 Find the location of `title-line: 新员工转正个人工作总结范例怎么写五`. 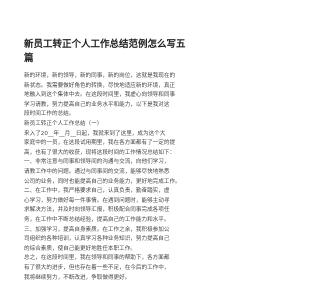

title-line: 新员工转正个人工作总结范例怎么写五 is located at coordinates (105, 44).